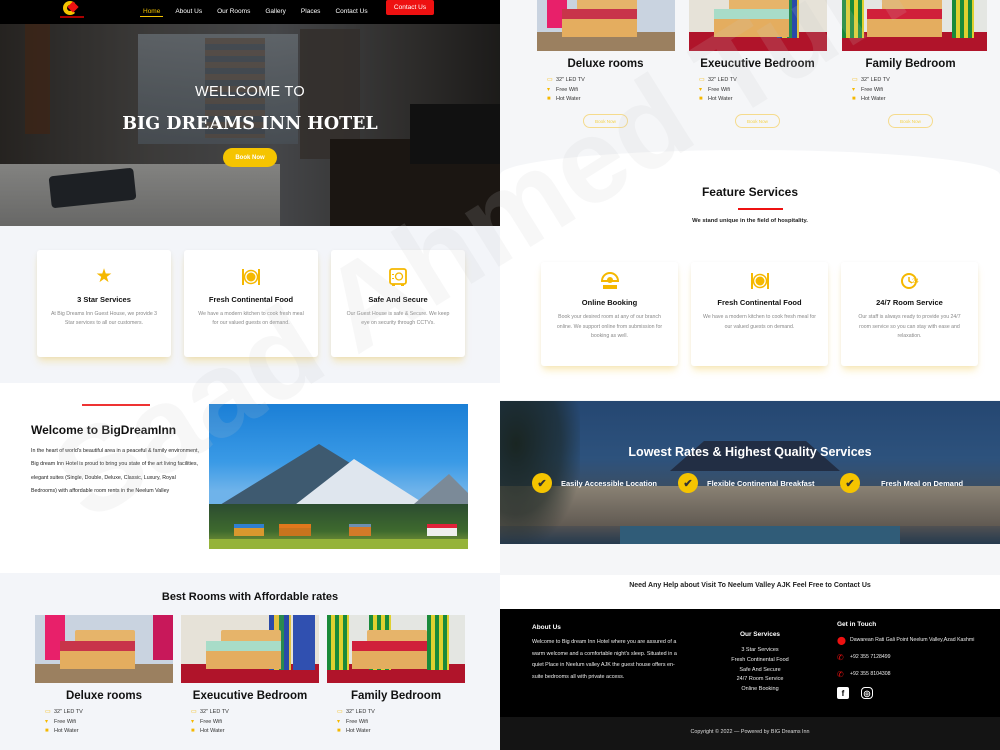 The height and width of the screenshot is (750, 1000). I want to click on hero-book-now-button: Book Now, so click(250, 157).